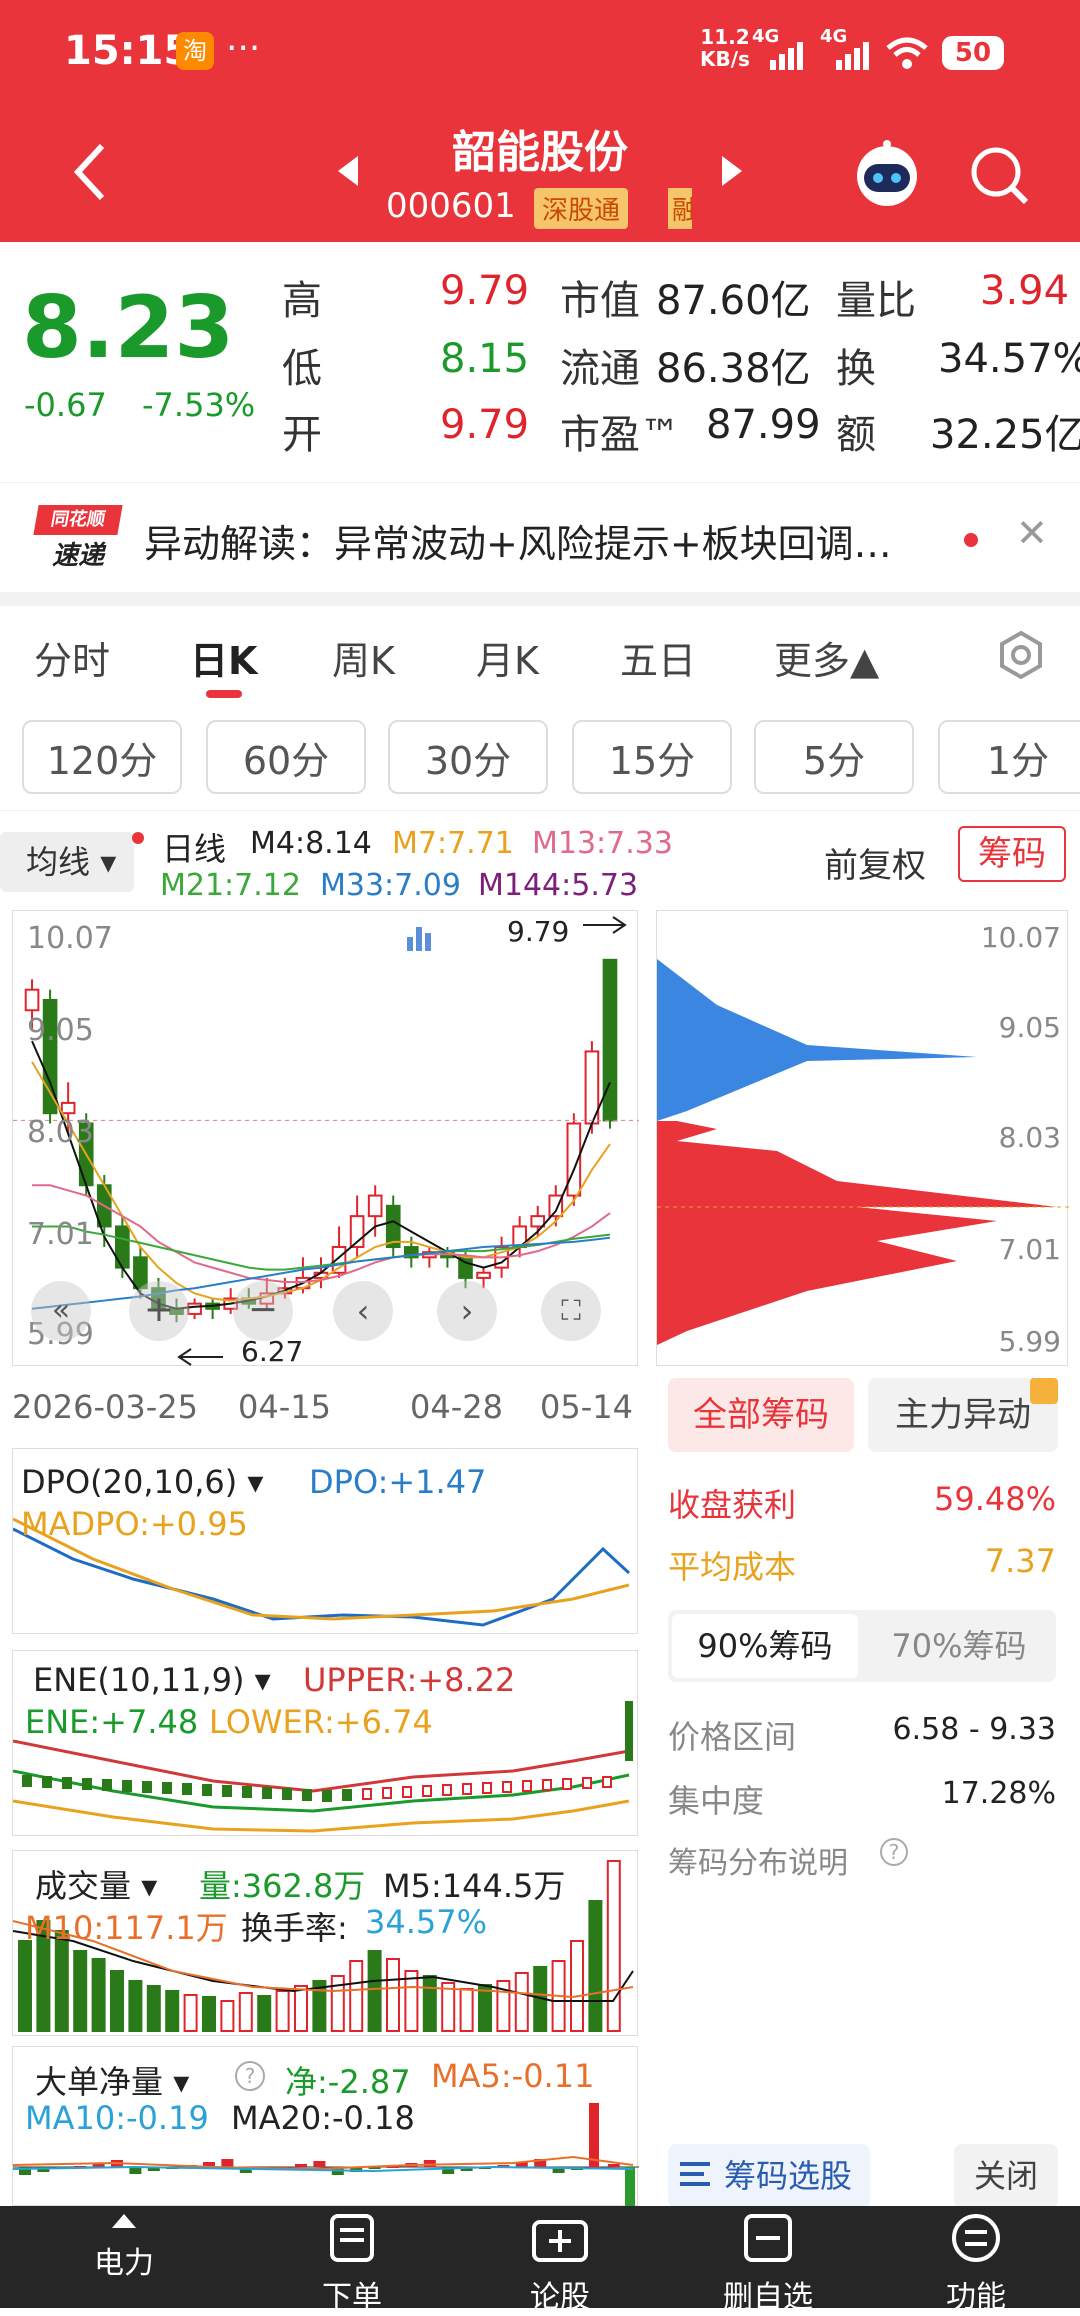 The height and width of the screenshot is (2316, 1080). Describe the element at coordinates (834, 757) in the screenshot. I see `period-5min: 5分` at that location.